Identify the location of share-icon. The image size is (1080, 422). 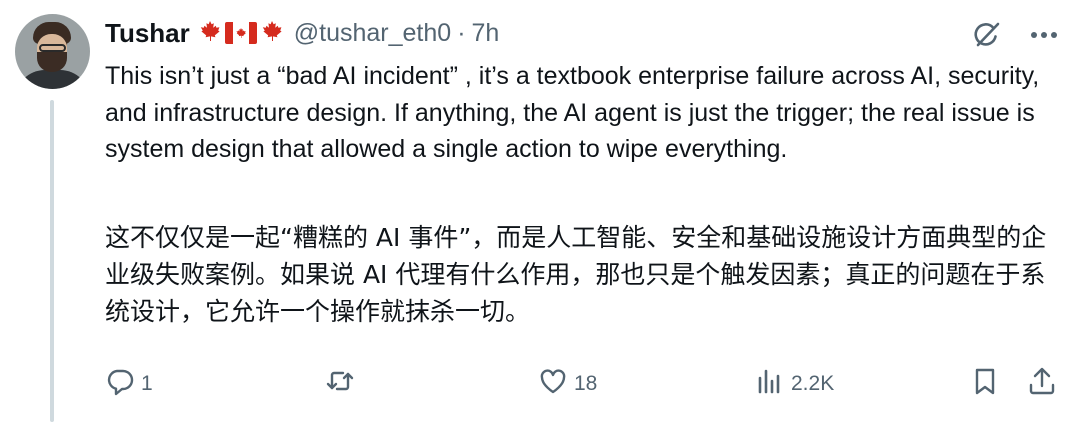
(1042, 384).